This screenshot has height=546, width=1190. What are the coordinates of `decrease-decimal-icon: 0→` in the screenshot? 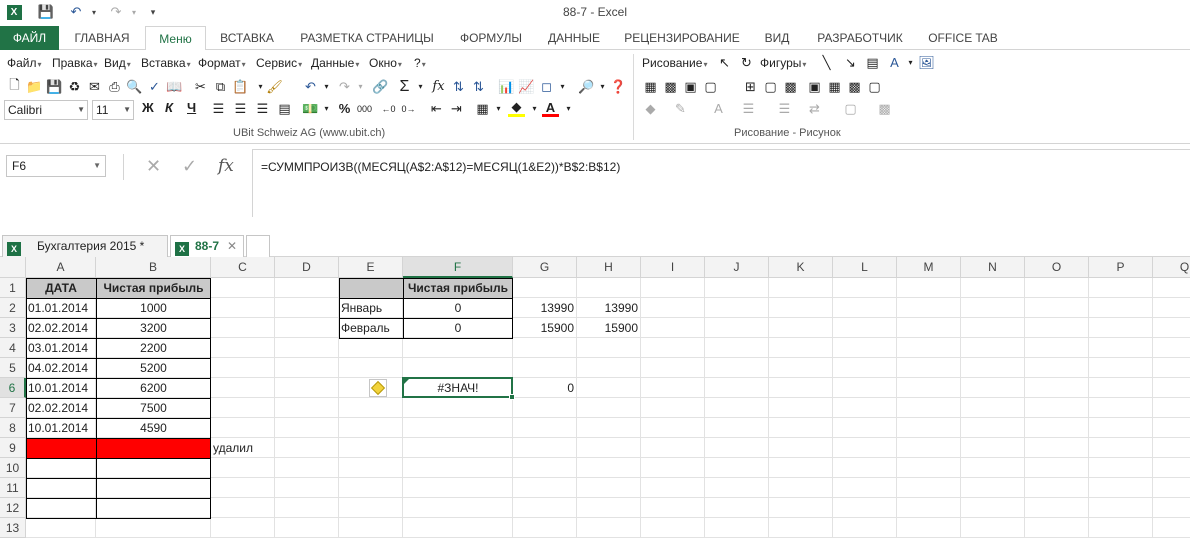 It's located at (408, 108).